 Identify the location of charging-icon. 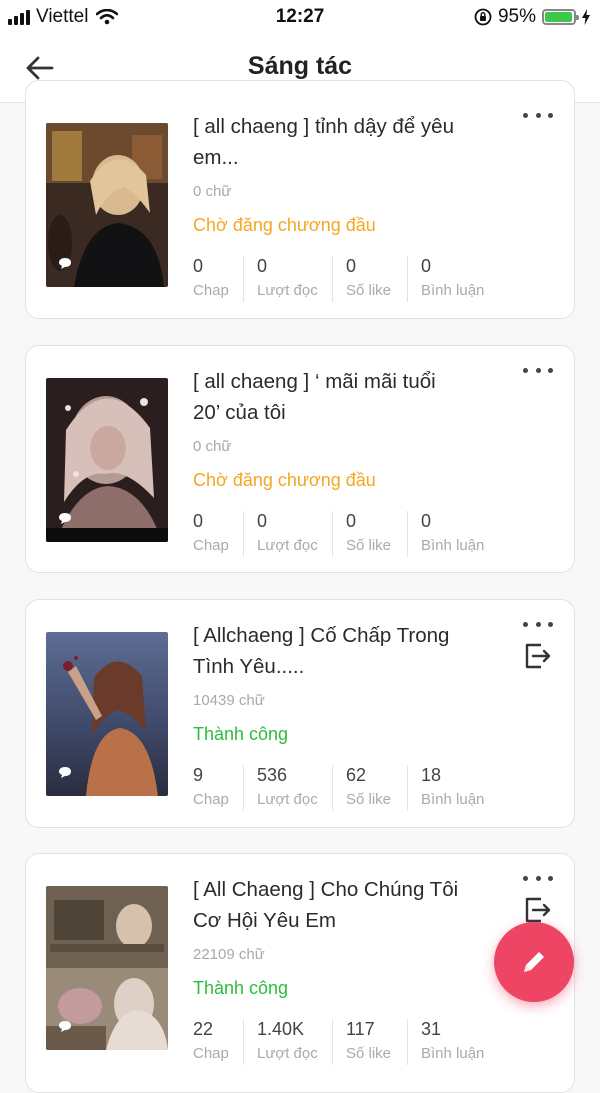
(586, 17).